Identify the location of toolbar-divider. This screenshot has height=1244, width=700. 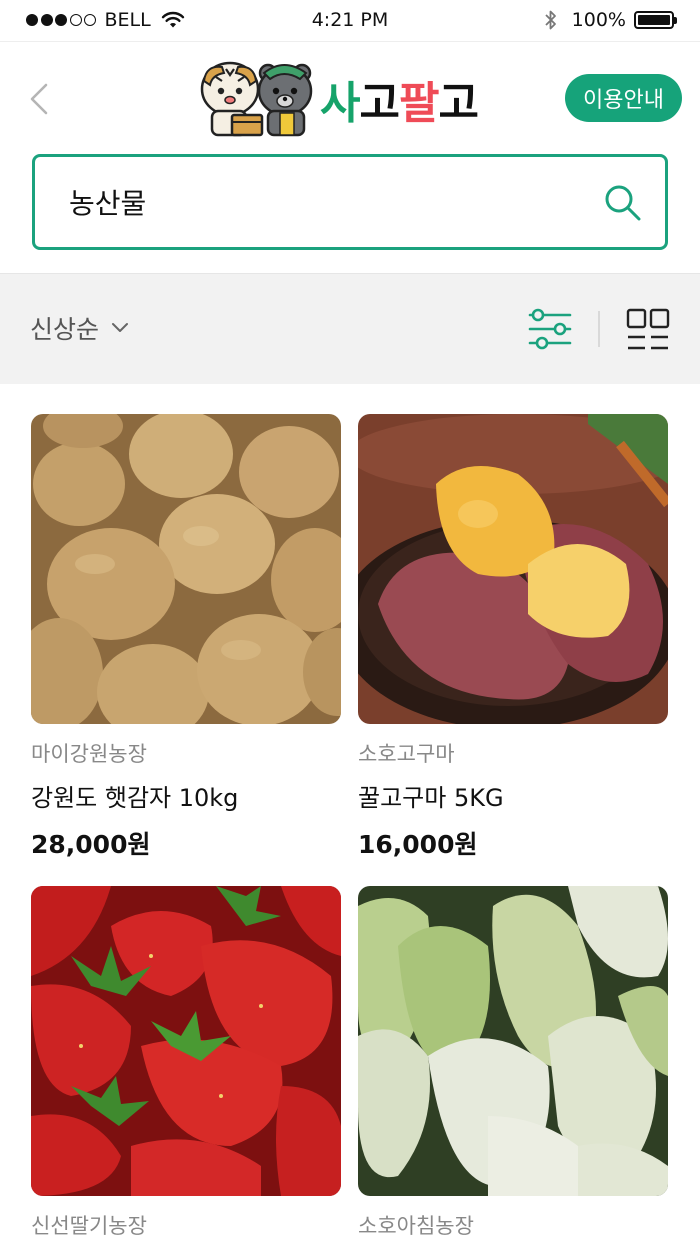
(599, 329).